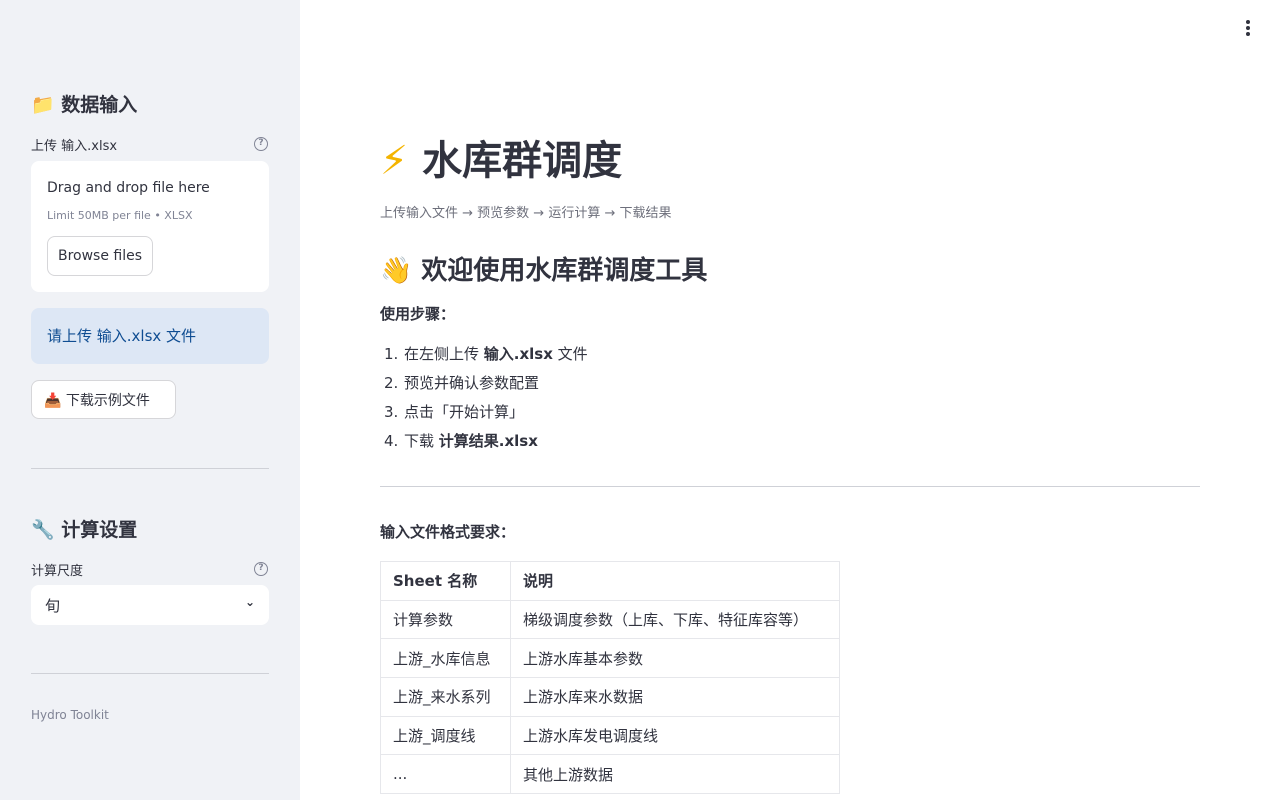 This screenshot has width=1280, height=800. Describe the element at coordinates (150, 336) in the screenshot. I see `upload-info-alert: 请上传 输入.xlsx 文件` at that location.